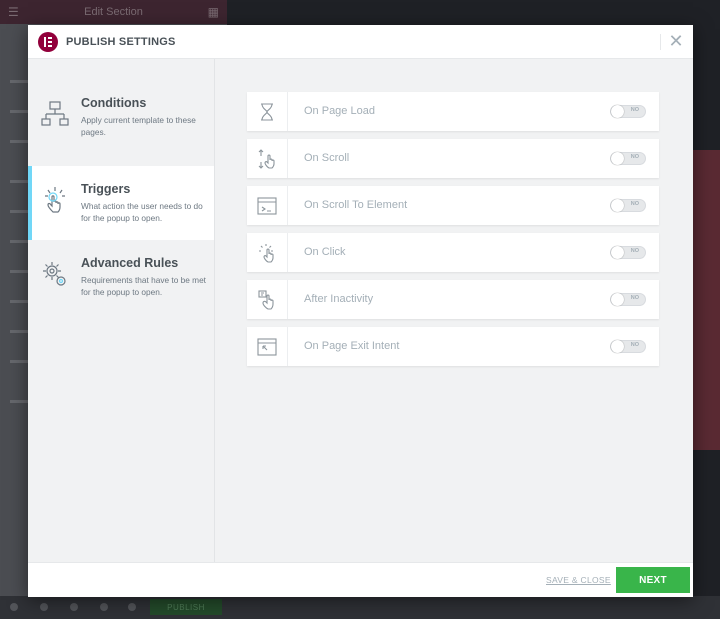  I want to click on elementor-logo-icon, so click(48, 41).